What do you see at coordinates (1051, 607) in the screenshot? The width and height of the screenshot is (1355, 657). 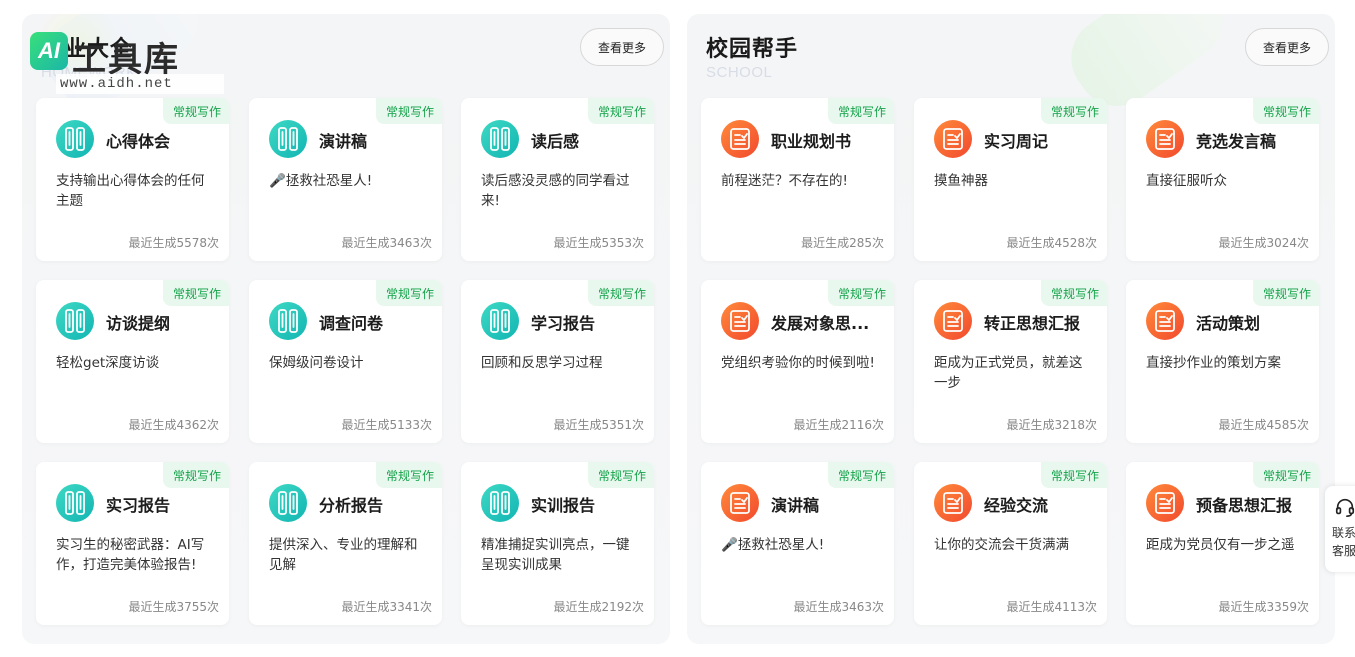 I see `generation-count: 最近生成4113次` at bounding box center [1051, 607].